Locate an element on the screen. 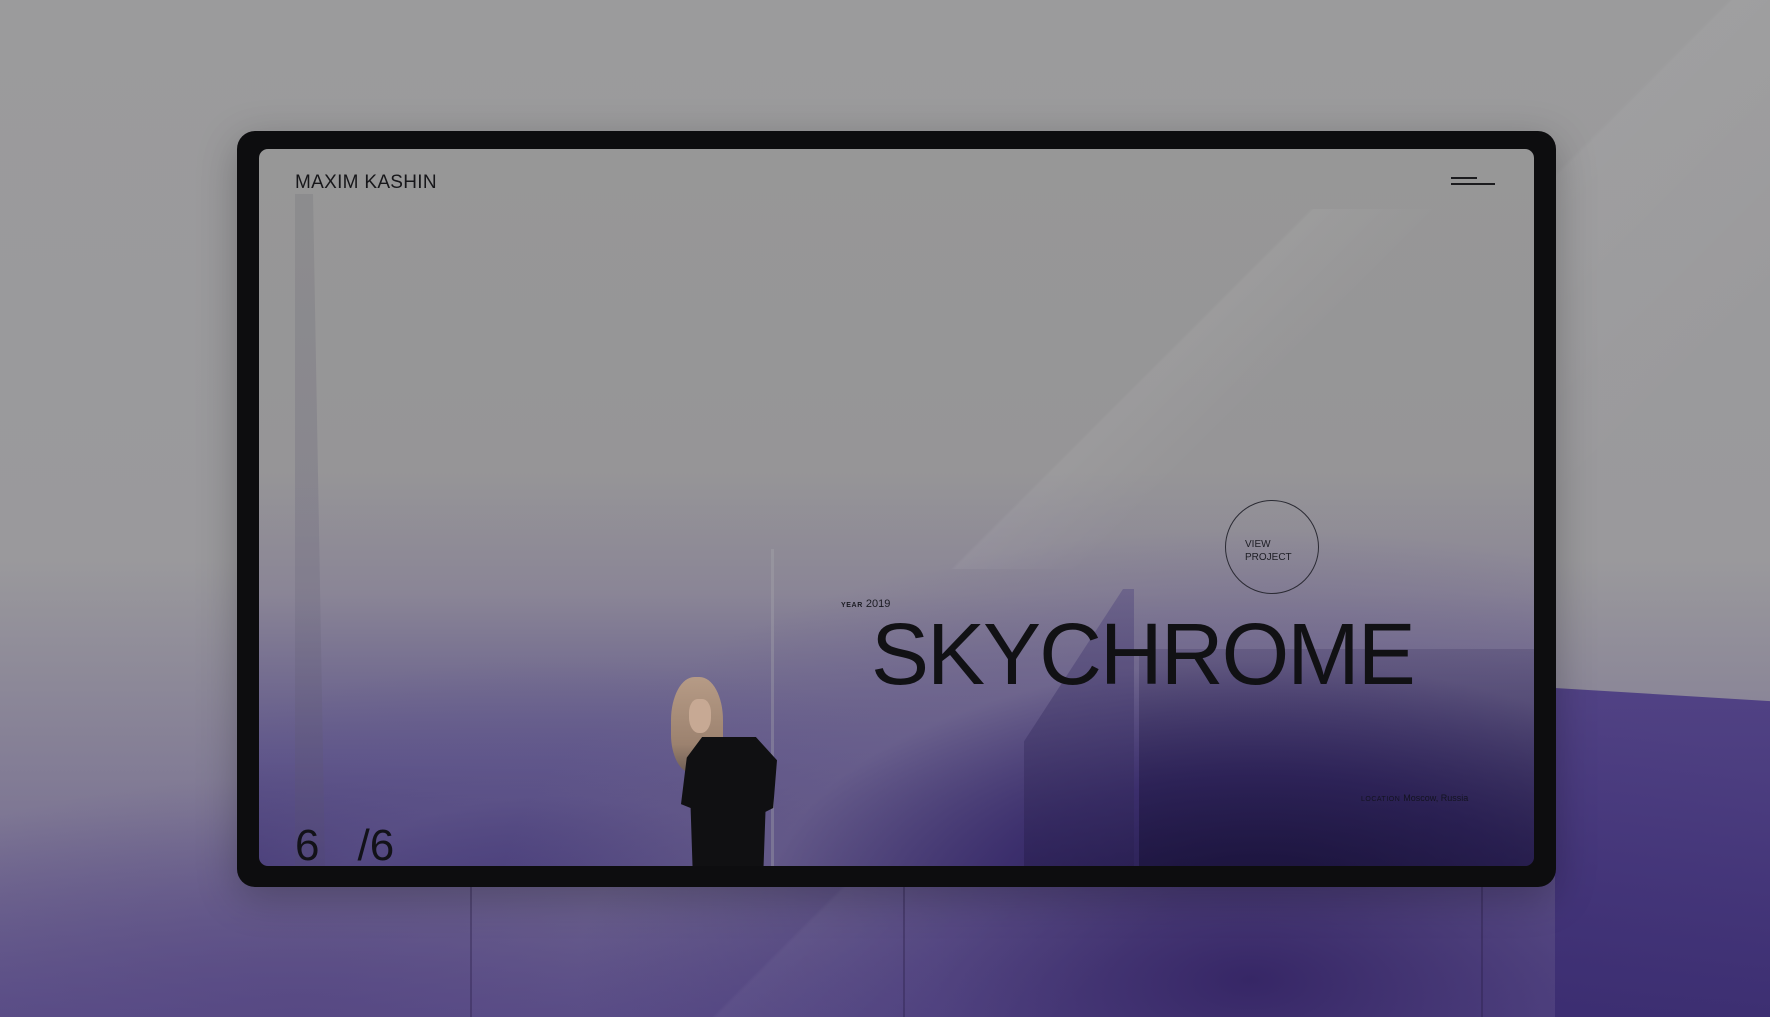 This screenshot has width=1770, height=1017. menu-line-top is located at coordinates (1464, 178).